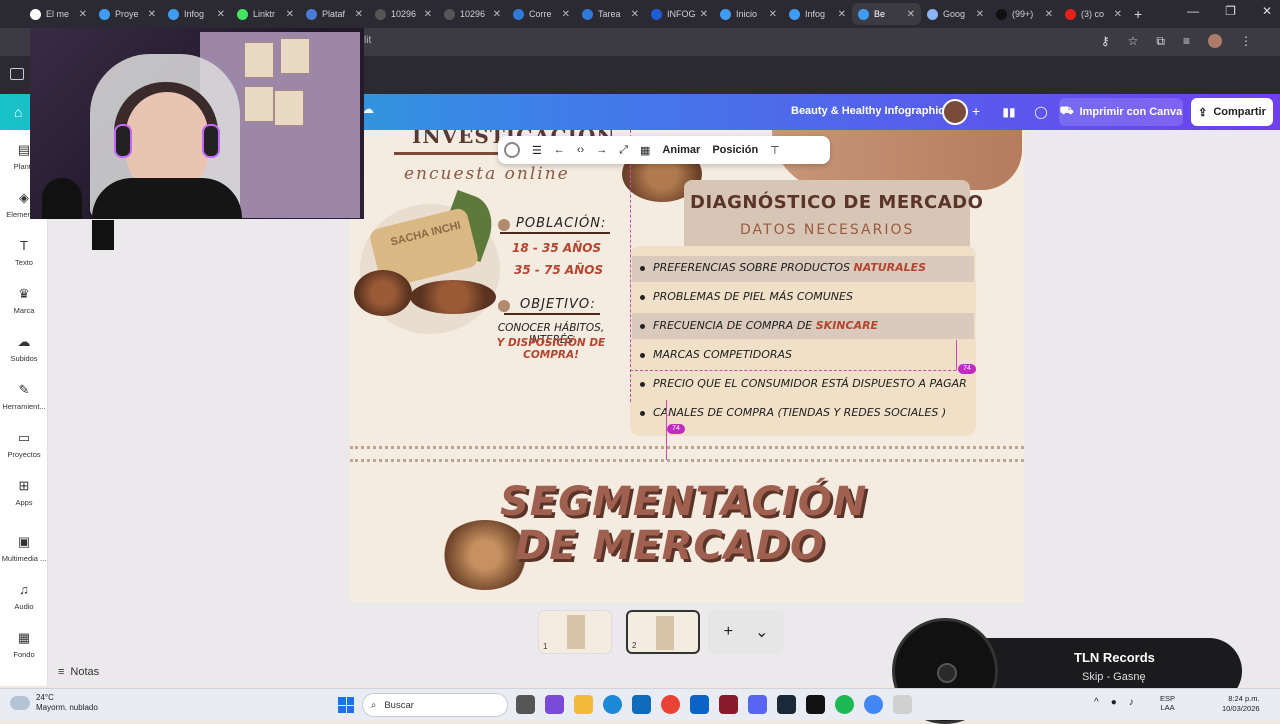 This screenshot has height=724, width=1280. Describe the element at coordinates (867, 111) in the screenshot. I see `document-title: Beauty & Healthy Infographic` at that location.